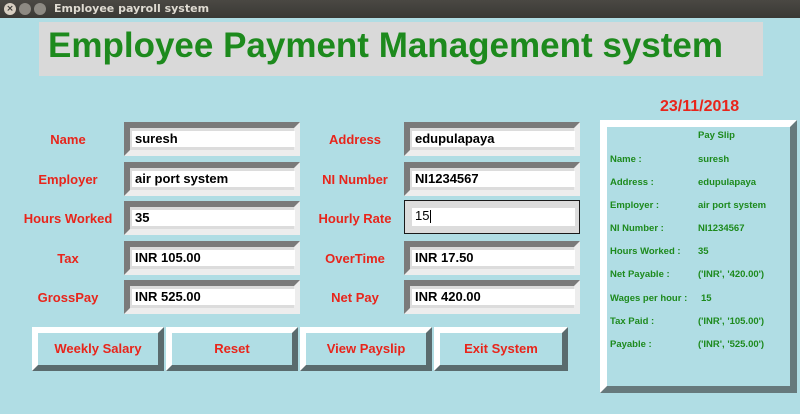  What do you see at coordinates (10, 9) in the screenshot?
I see `close-icon: ×` at bounding box center [10, 9].